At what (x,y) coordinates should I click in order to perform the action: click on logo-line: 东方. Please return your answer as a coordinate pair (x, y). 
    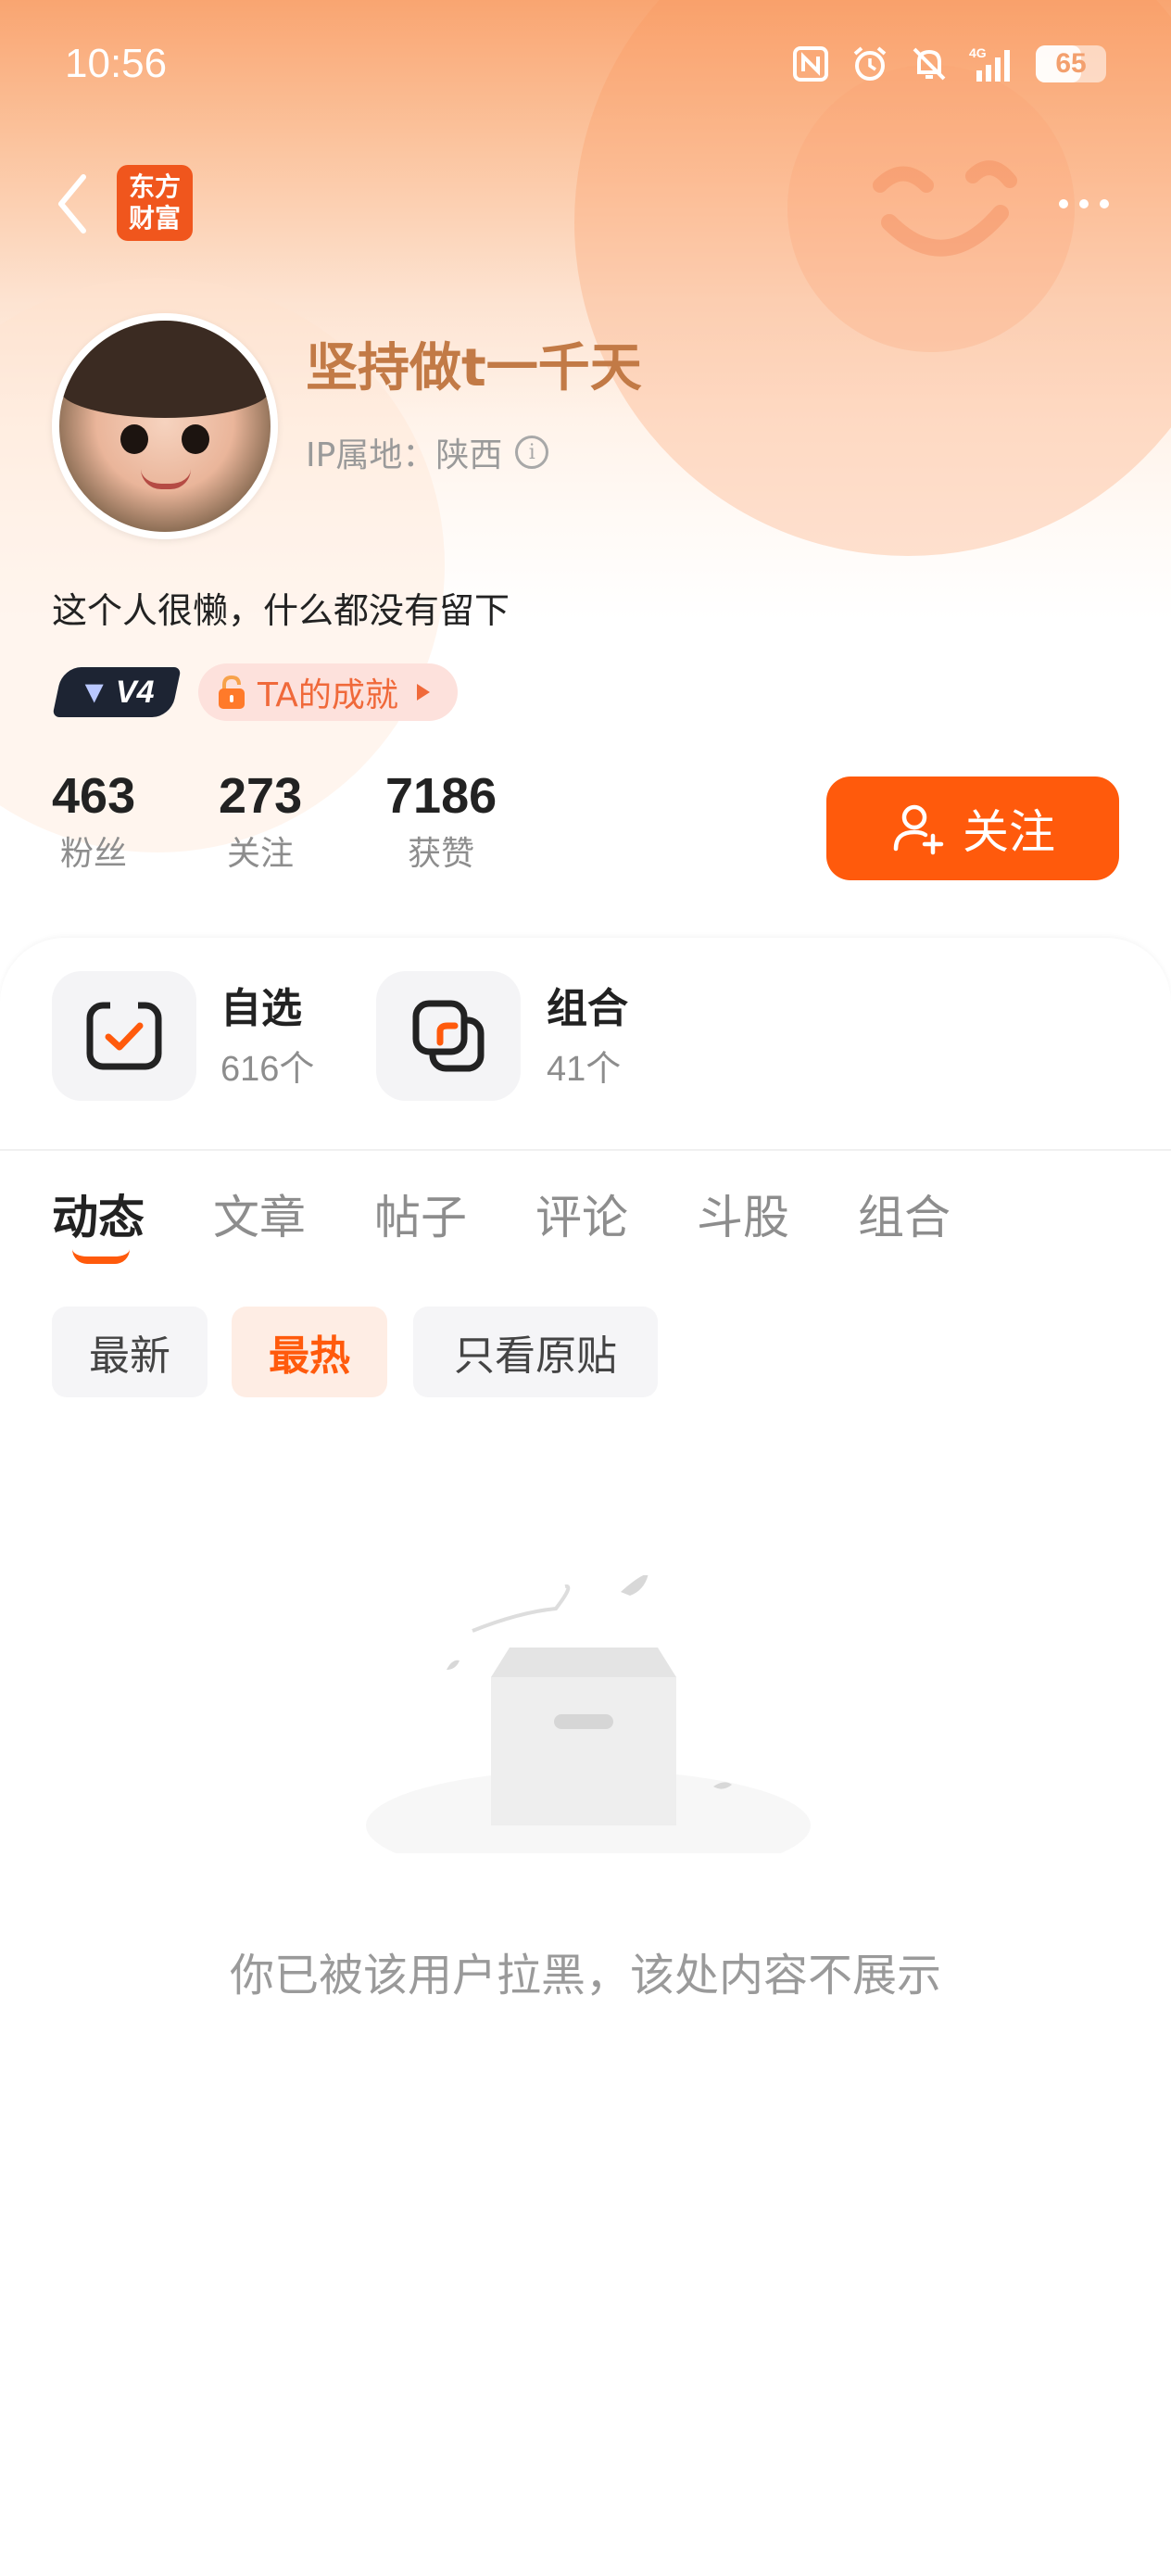
    Looking at the image, I should click on (155, 186).